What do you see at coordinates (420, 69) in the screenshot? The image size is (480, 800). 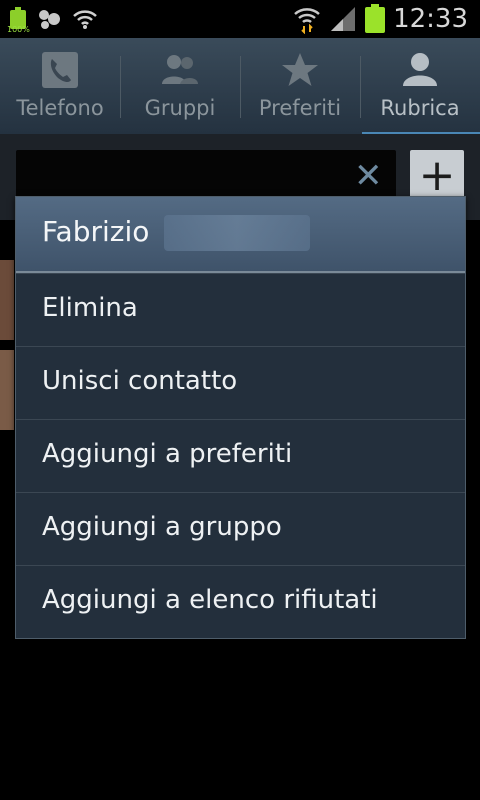 I see `contact-icon` at bounding box center [420, 69].